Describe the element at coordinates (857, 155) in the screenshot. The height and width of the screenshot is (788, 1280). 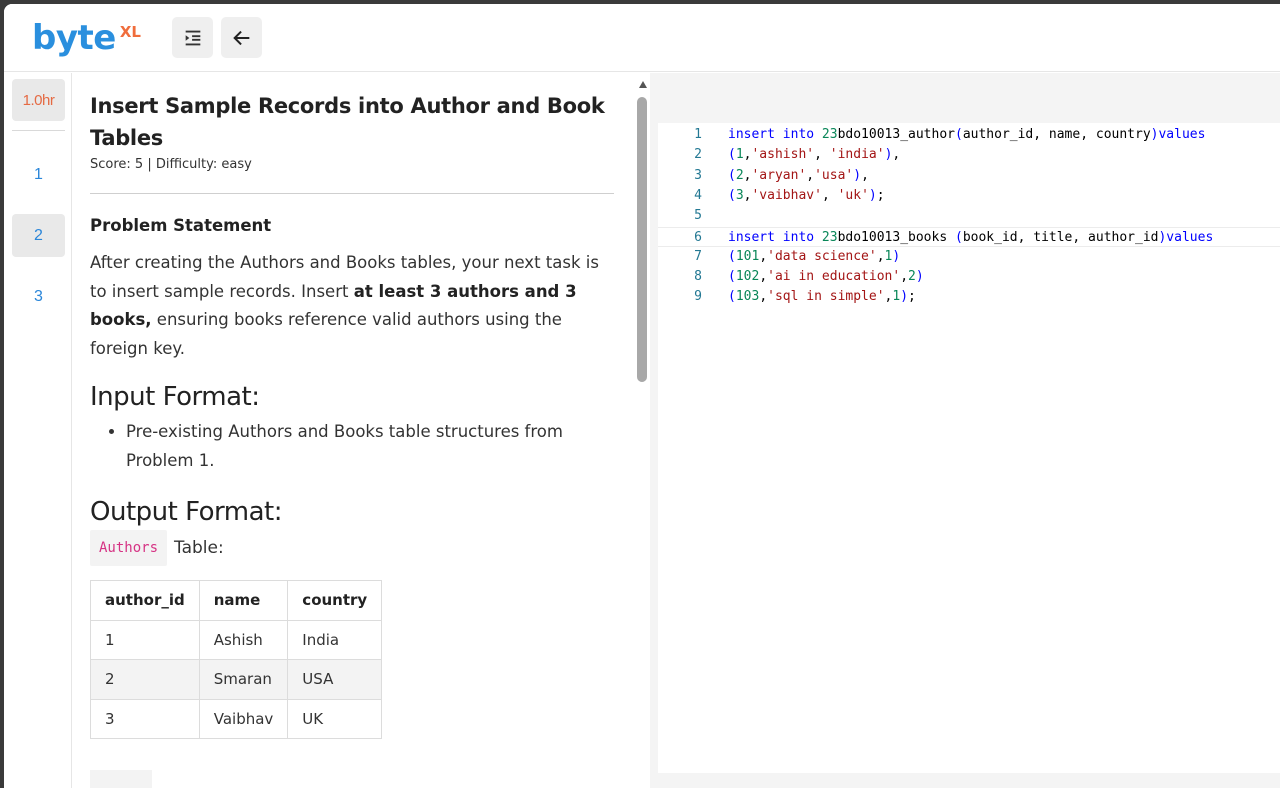
I see `code-token: 'india'` at that location.